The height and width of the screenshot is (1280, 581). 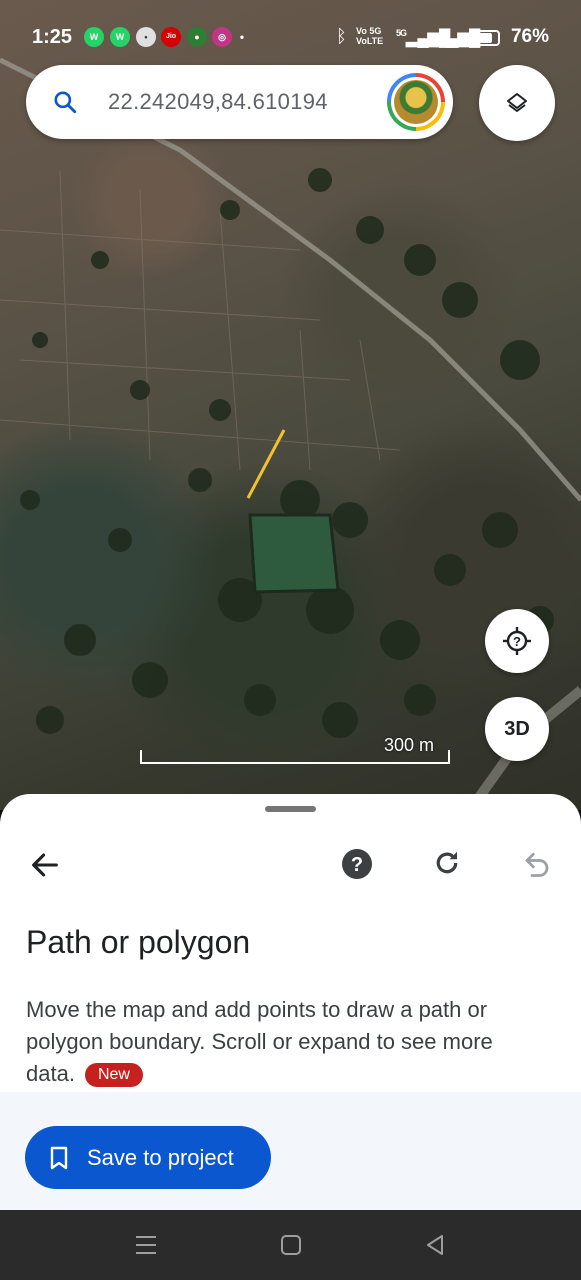 I want to click on message-icon: •, so click(x=146, y=37).